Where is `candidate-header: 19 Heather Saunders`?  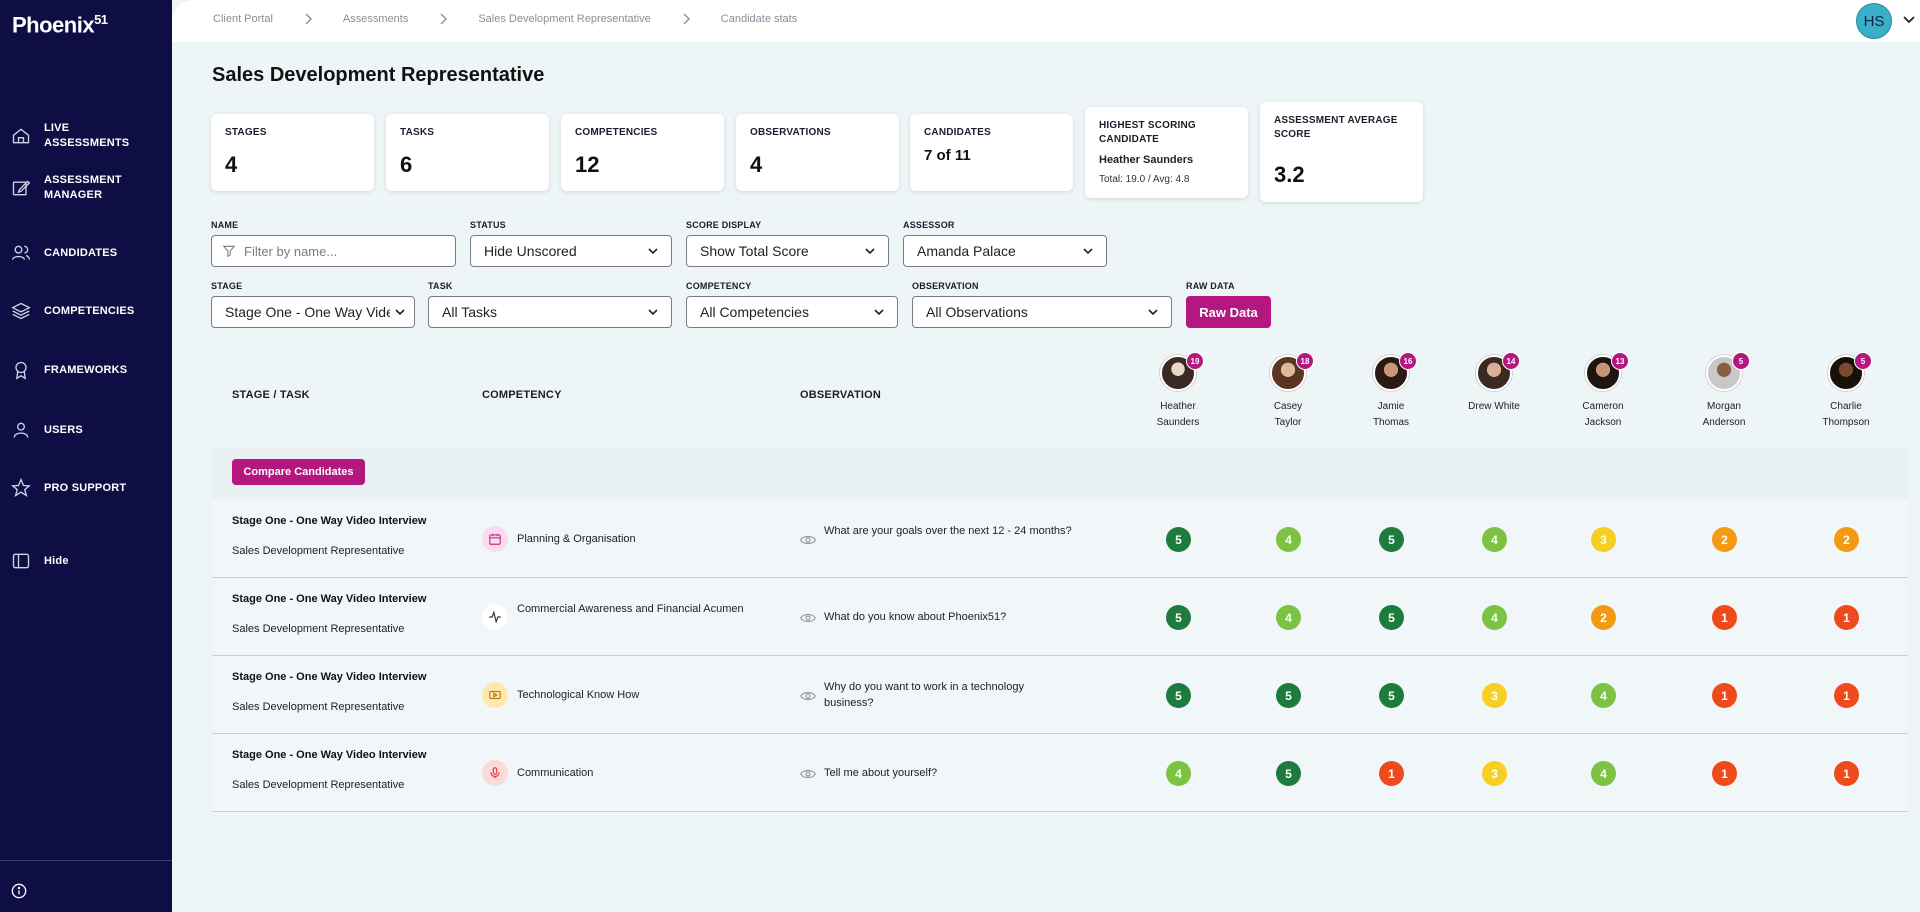
candidate-header: 19 Heather Saunders is located at coordinates (1178, 391).